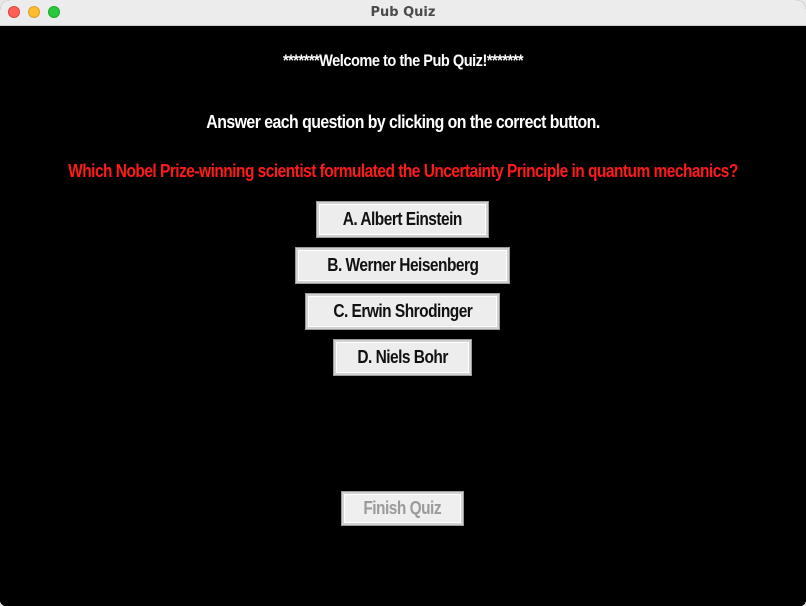 This screenshot has width=806, height=606. Describe the element at coordinates (403, 60) in the screenshot. I see `welcome-heading: *******Welcome to the Pub Quiz!*******` at that location.